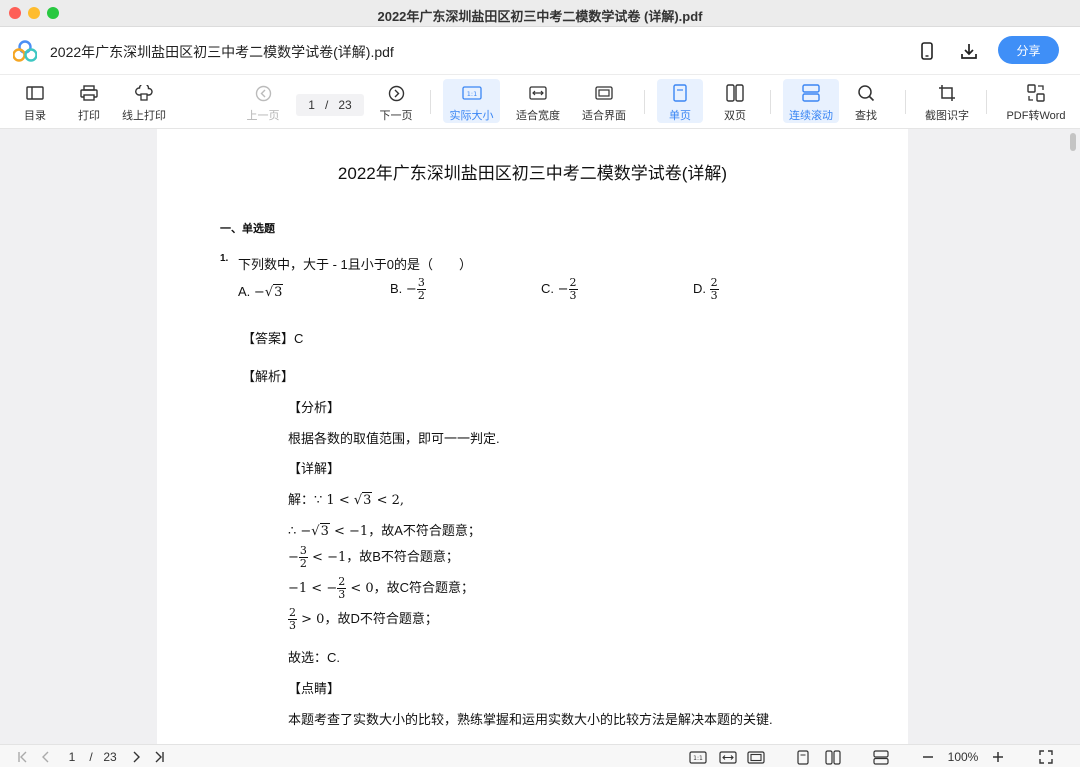 The image size is (1080, 767). Describe the element at coordinates (604, 116) in the screenshot. I see `fit-page-label: 适合界面` at that location.